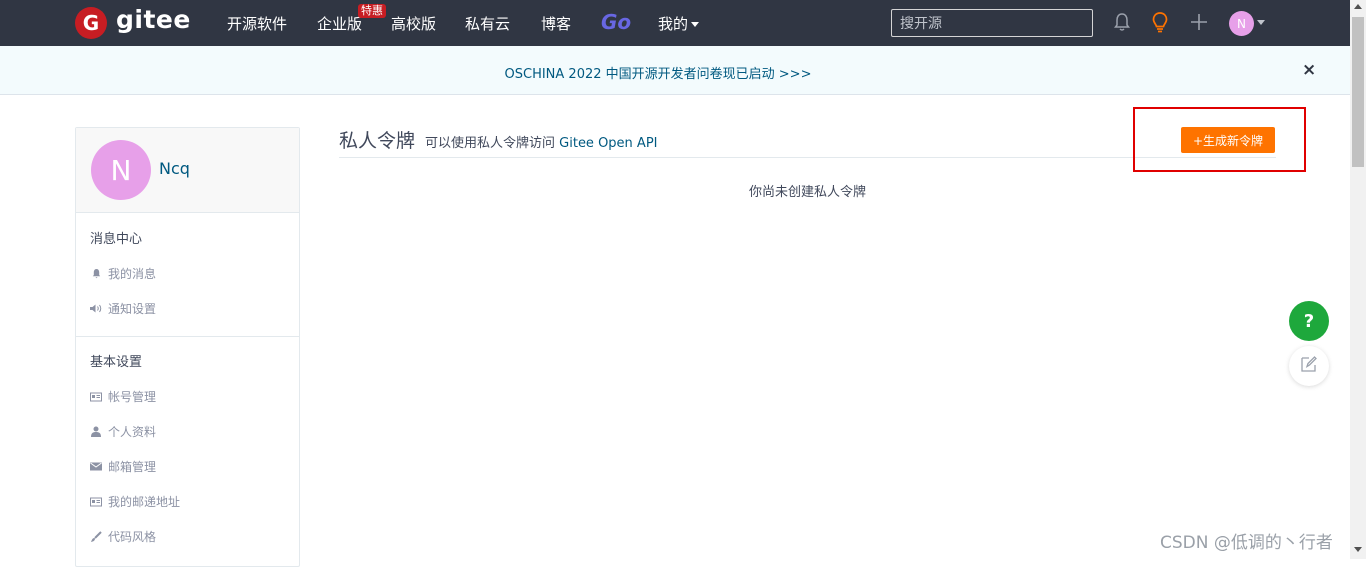  Describe the element at coordinates (1241, 23) in the screenshot. I see `user-avatar: N` at that location.